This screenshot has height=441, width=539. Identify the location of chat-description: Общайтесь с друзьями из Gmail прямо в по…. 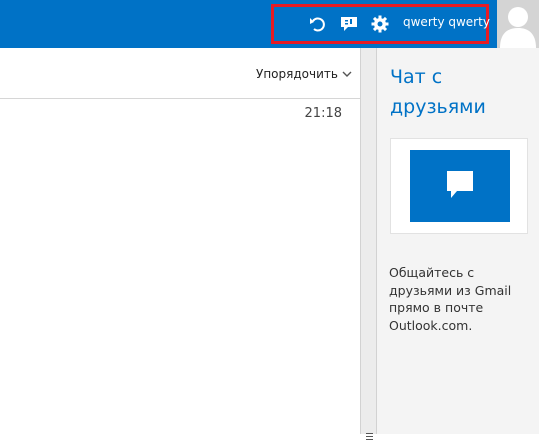
(450, 299).